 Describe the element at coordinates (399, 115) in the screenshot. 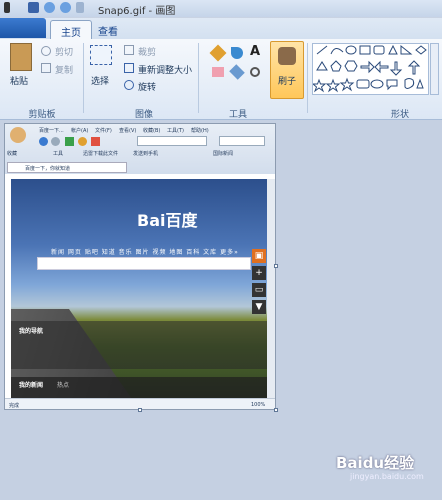

I see `shapes-group-label: 形状` at that location.